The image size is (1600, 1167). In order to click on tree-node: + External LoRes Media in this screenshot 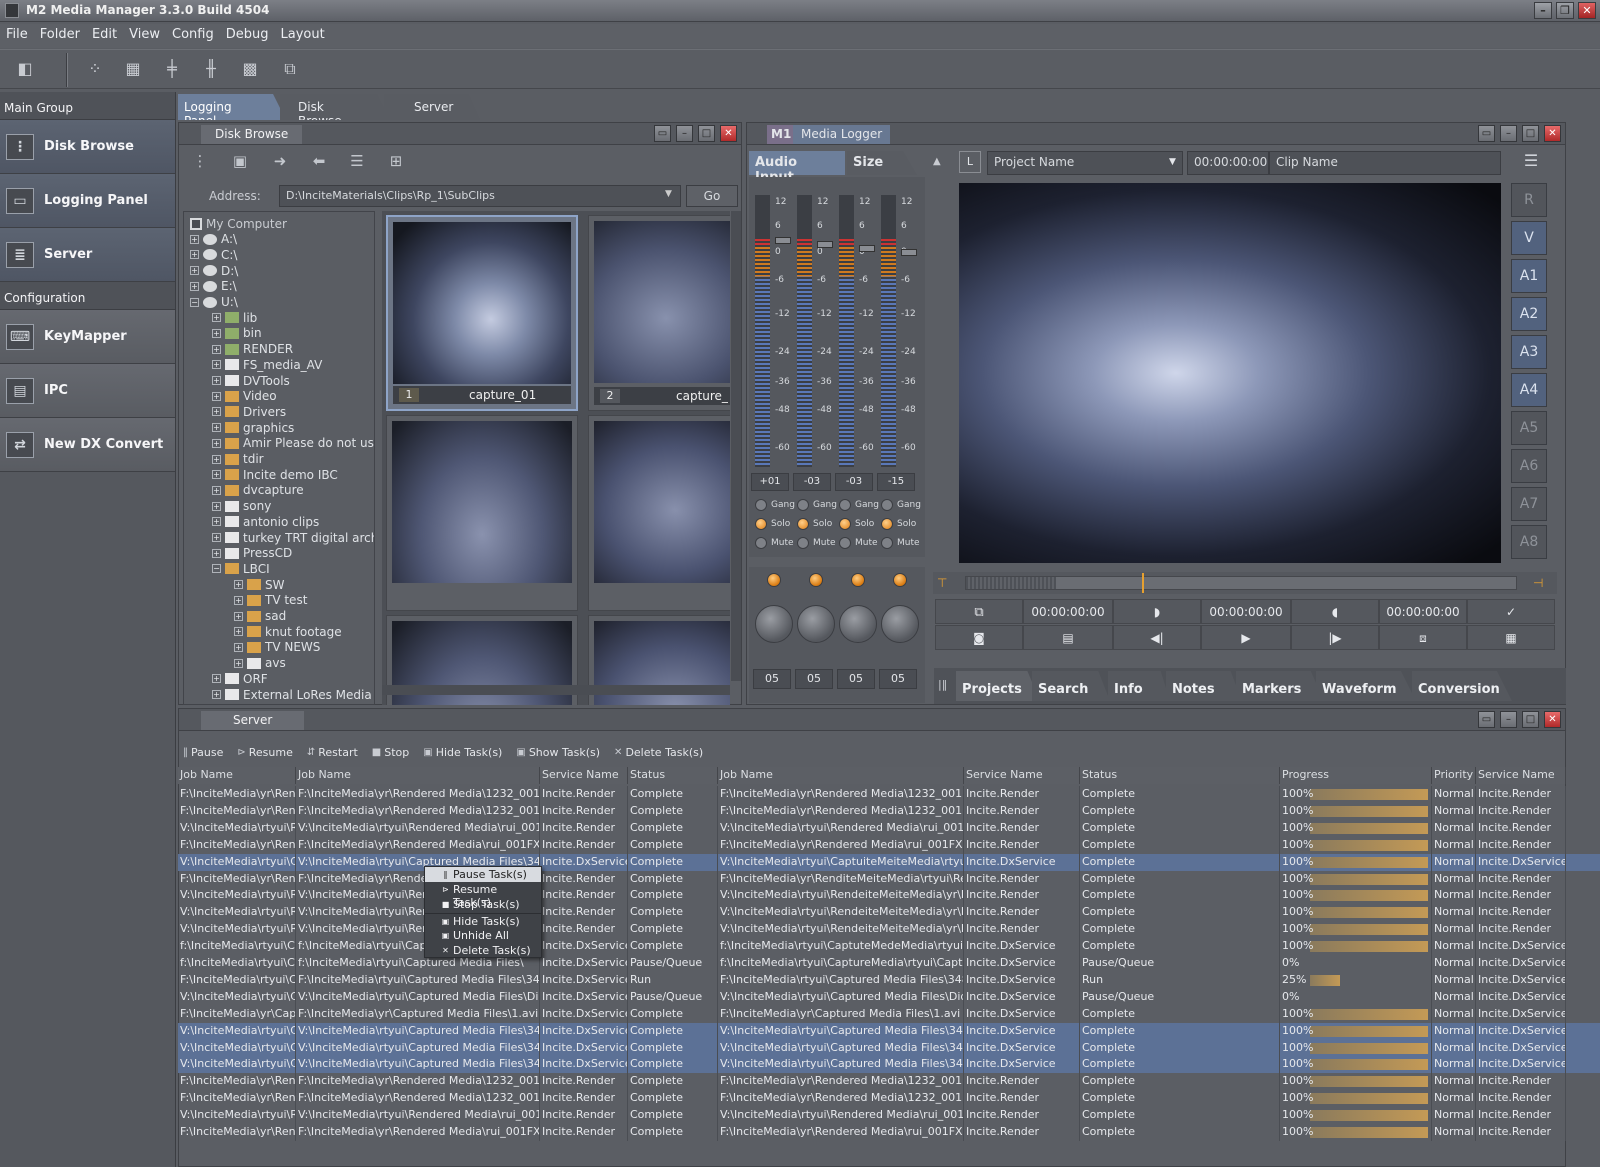, I will do `click(292, 694)`.